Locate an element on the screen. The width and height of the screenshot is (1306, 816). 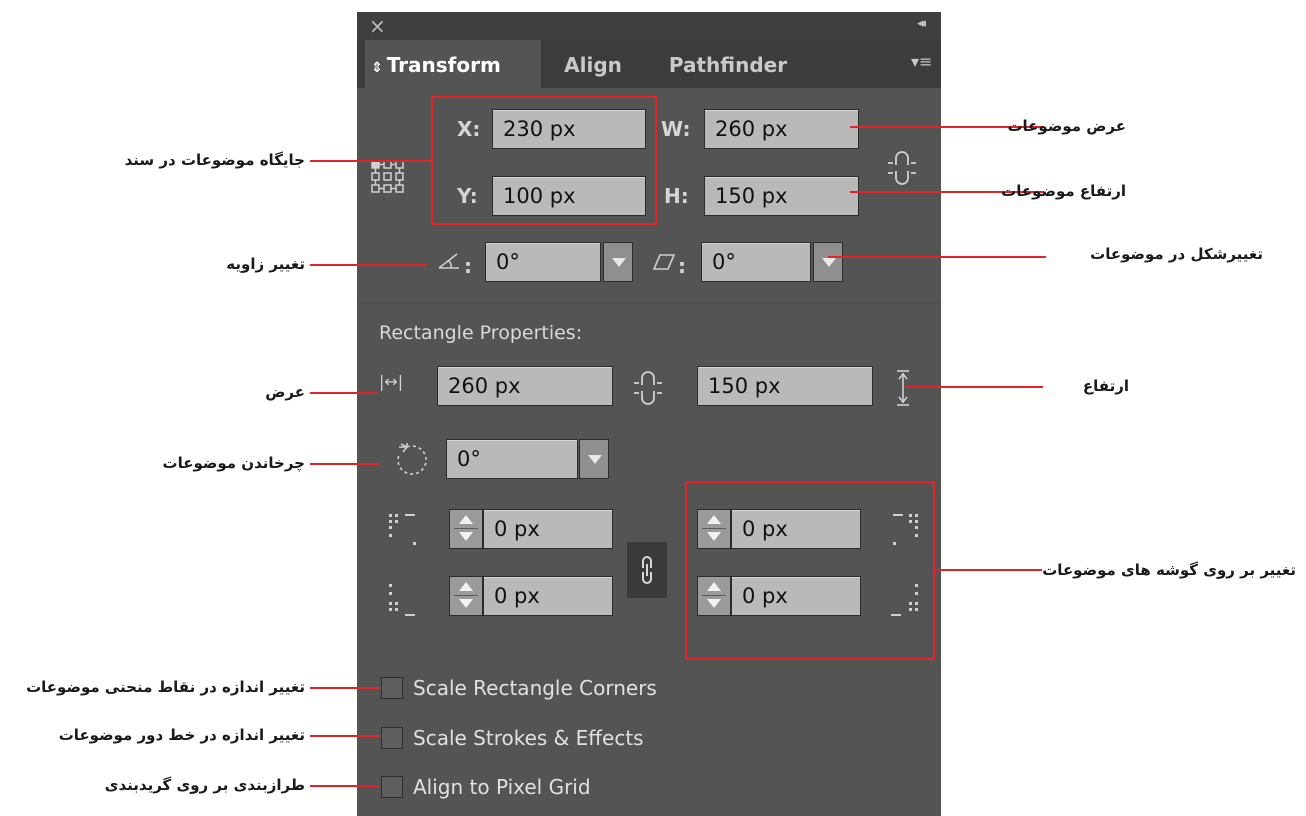
w-field: 260 px is located at coordinates (781, 129).